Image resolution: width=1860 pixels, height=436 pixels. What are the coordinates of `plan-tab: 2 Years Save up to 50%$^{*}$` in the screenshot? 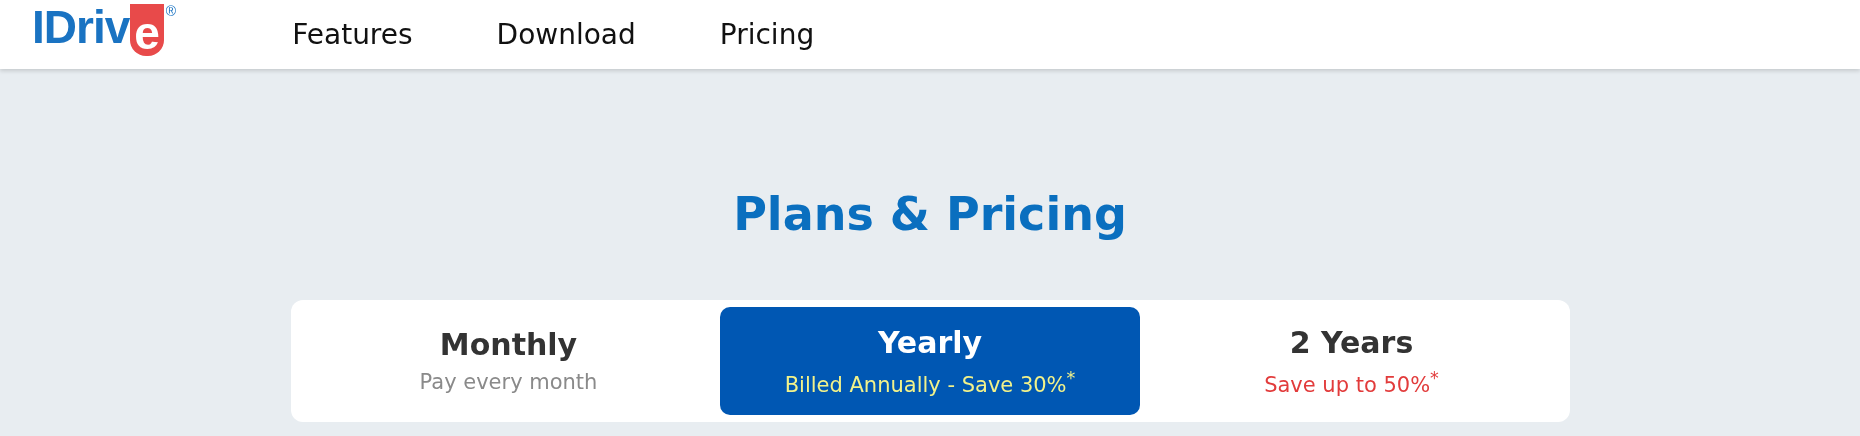 It's located at (1351, 360).